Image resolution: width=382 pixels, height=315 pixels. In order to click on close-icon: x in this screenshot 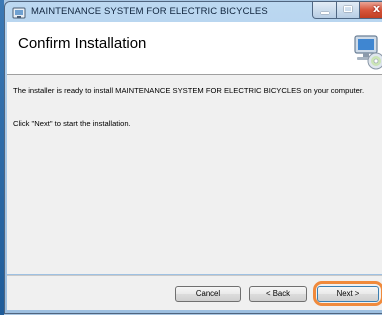, I will do `click(377, 8)`.